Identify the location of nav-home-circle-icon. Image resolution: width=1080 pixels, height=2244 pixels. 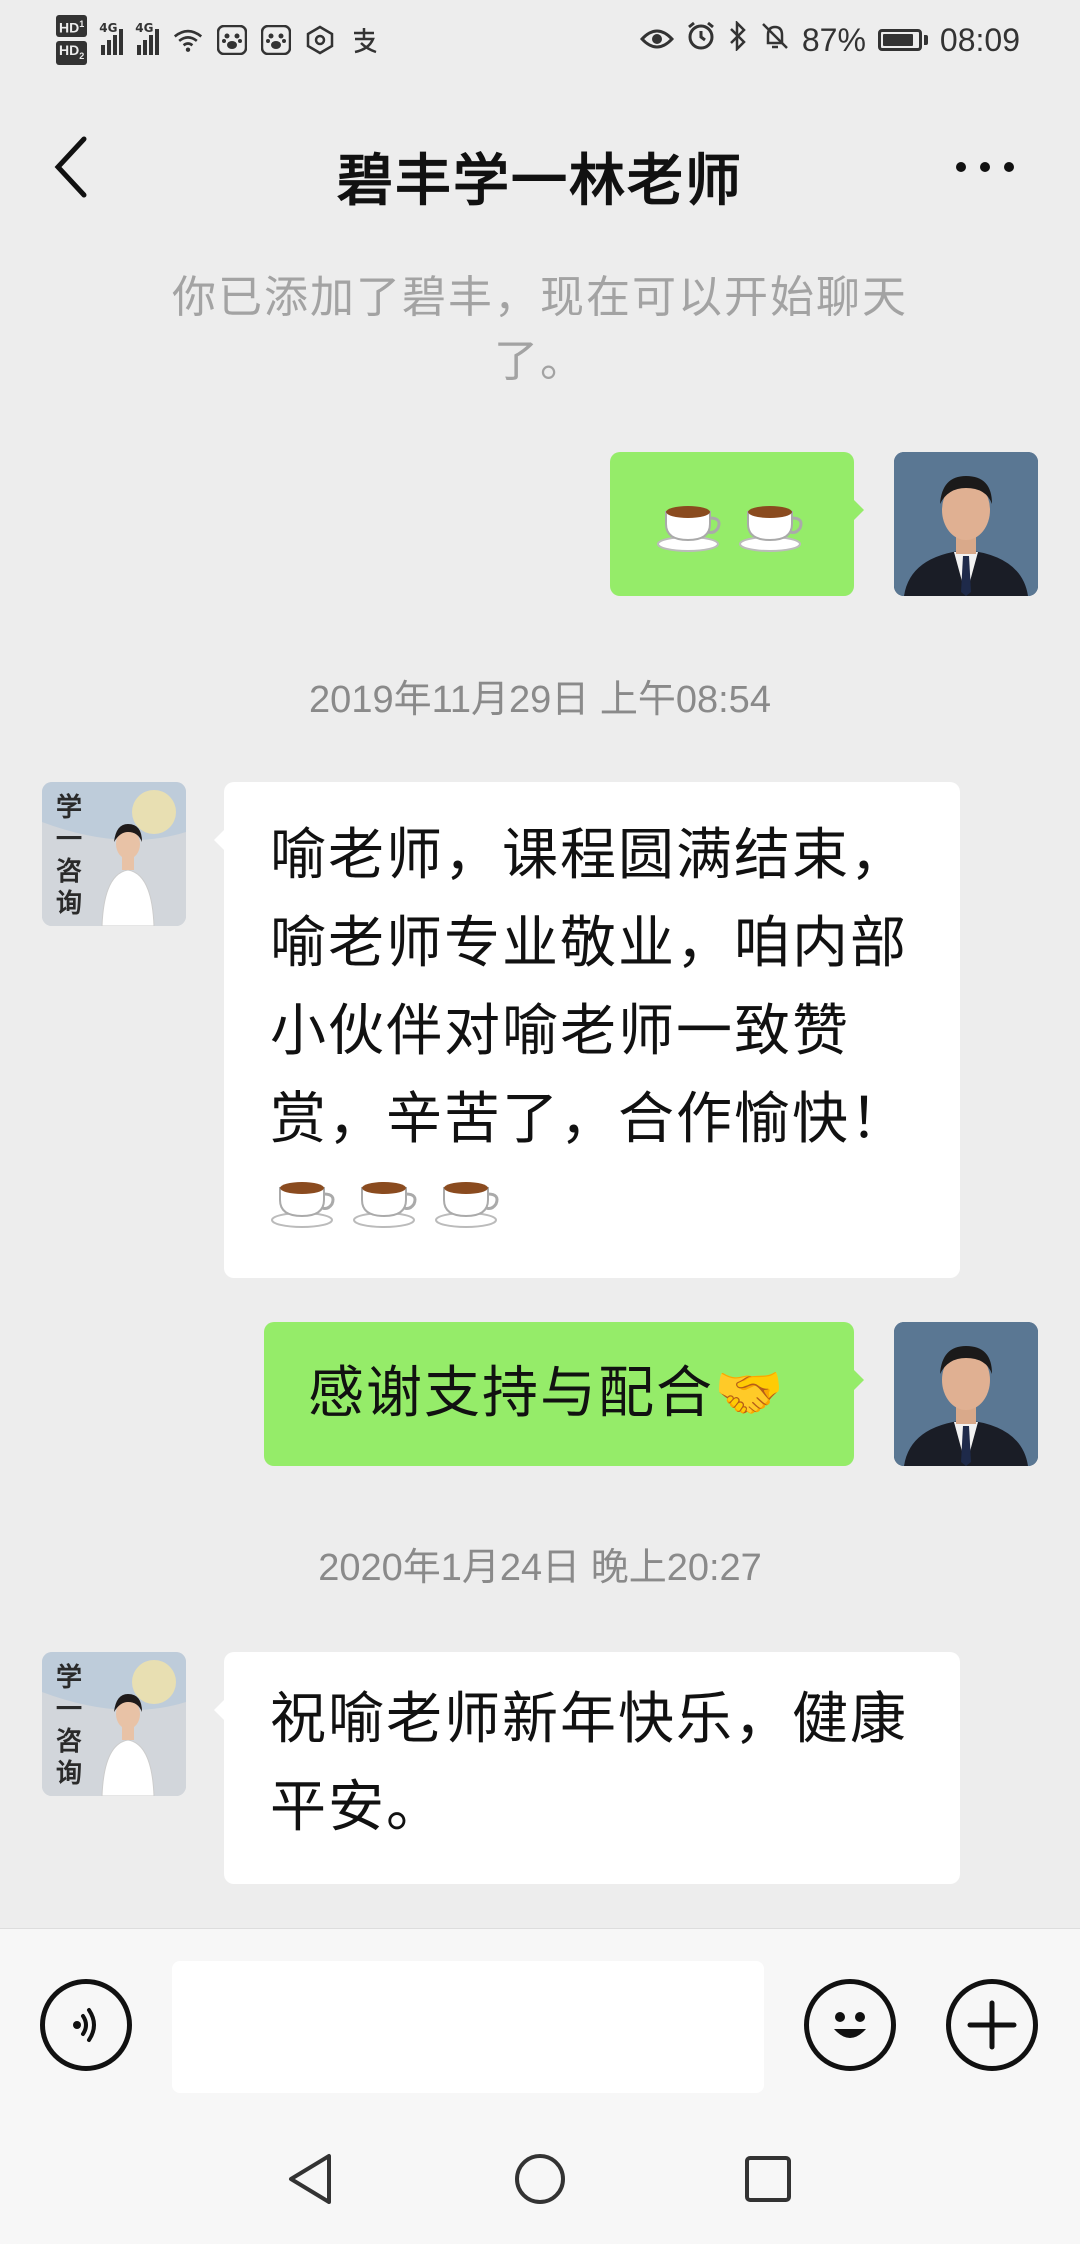
(540, 2179).